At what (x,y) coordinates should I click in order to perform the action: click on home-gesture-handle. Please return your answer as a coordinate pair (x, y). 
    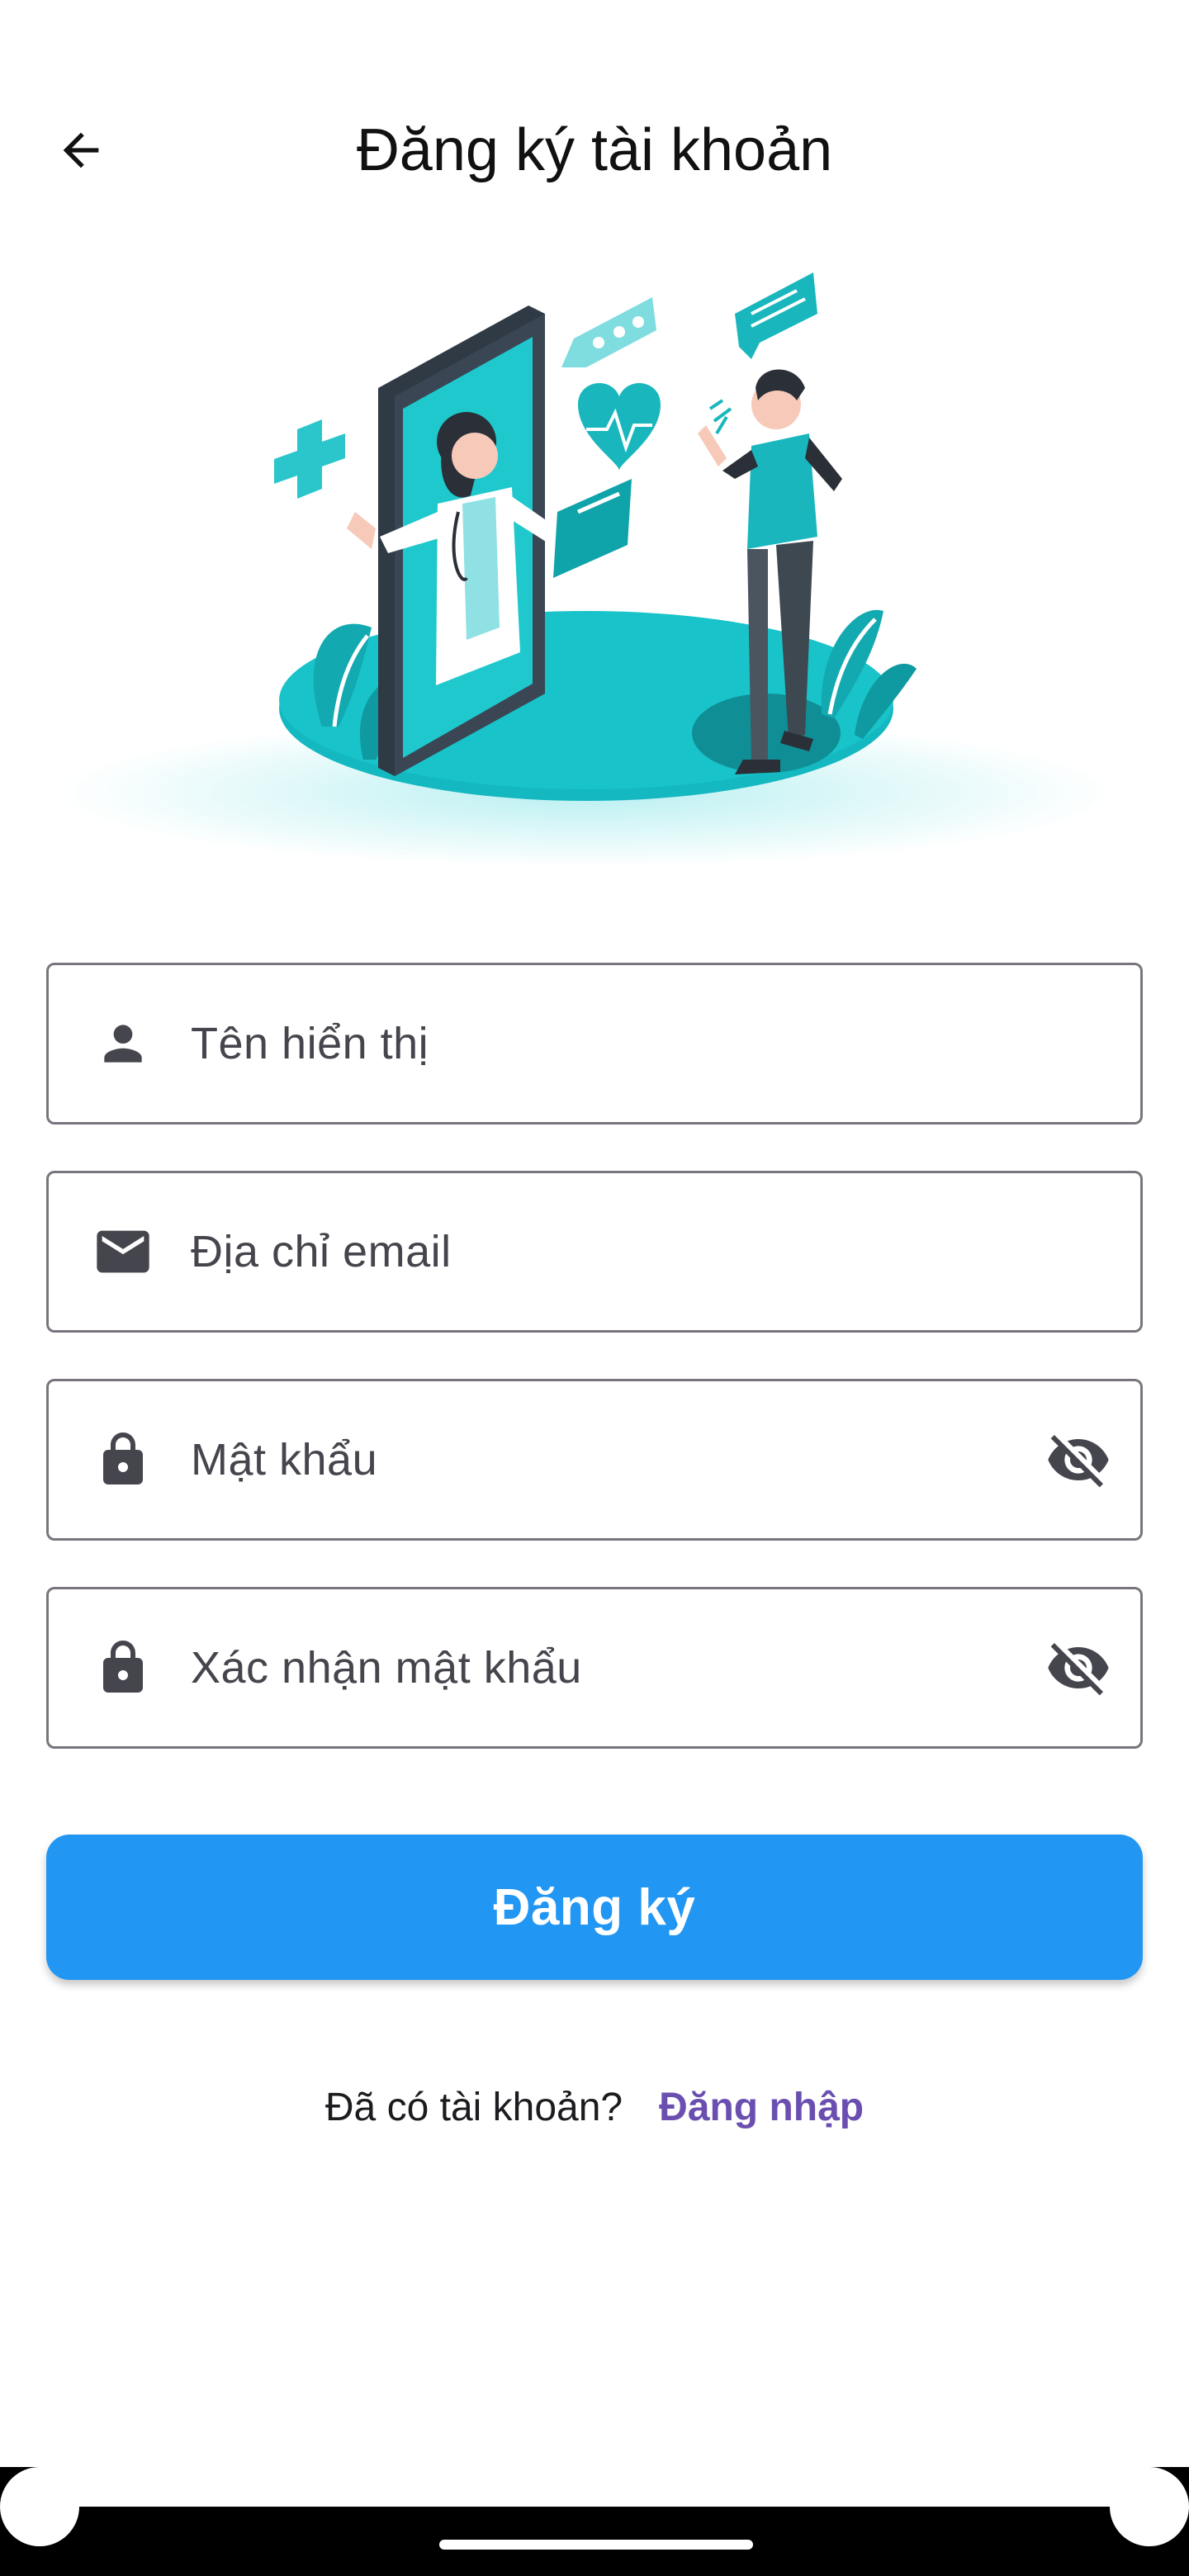
    Looking at the image, I should click on (596, 2545).